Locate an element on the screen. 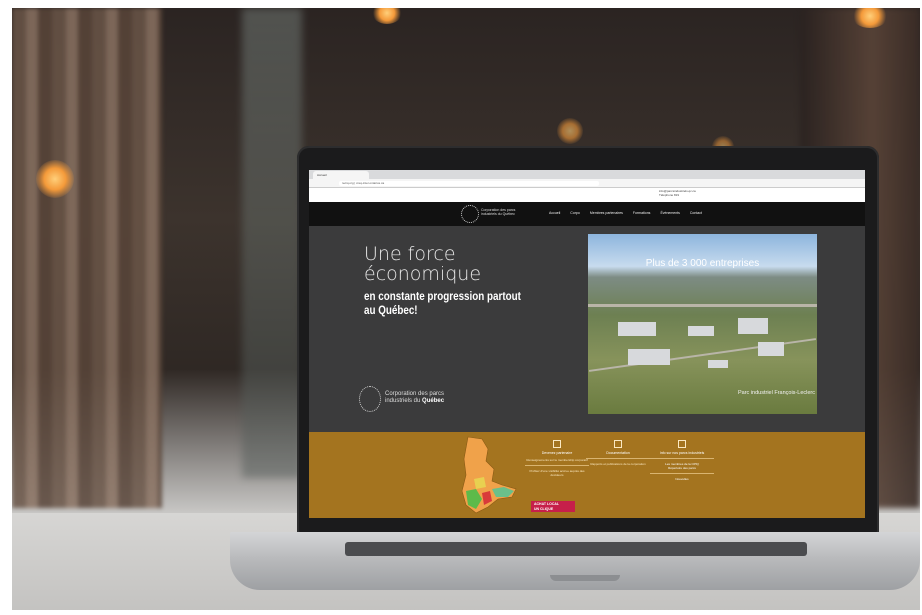 The height and width of the screenshot is (615, 922). corporation-logo-icon is located at coordinates (370, 399).